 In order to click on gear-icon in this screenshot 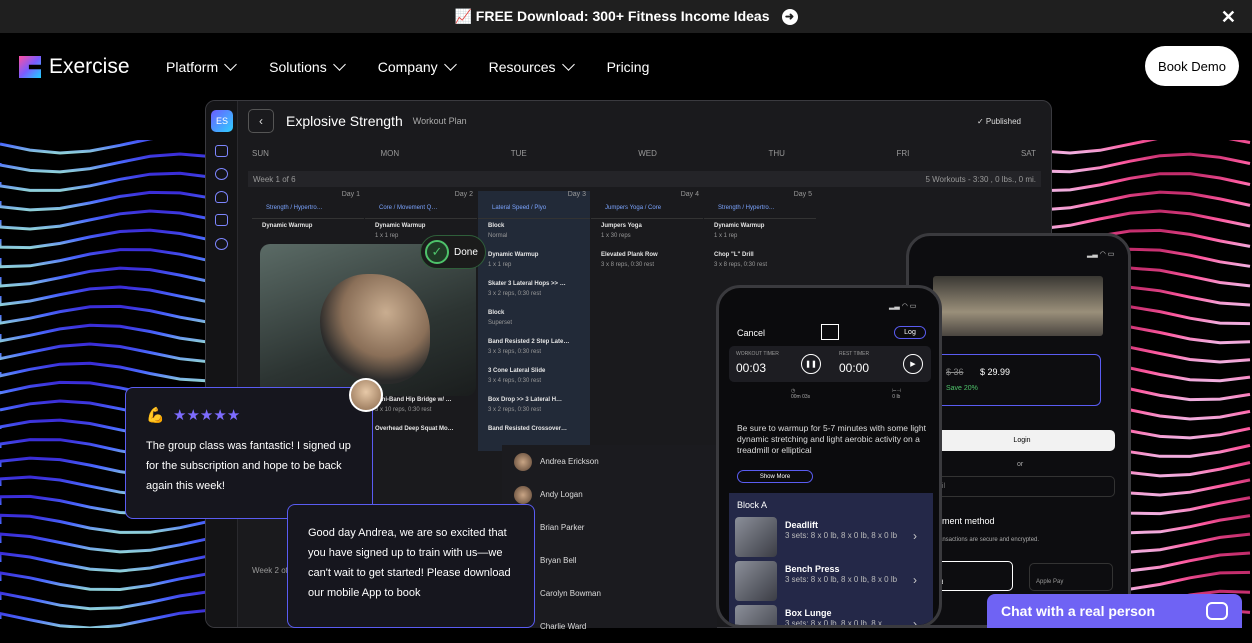, I will do `click(221, 244)`.